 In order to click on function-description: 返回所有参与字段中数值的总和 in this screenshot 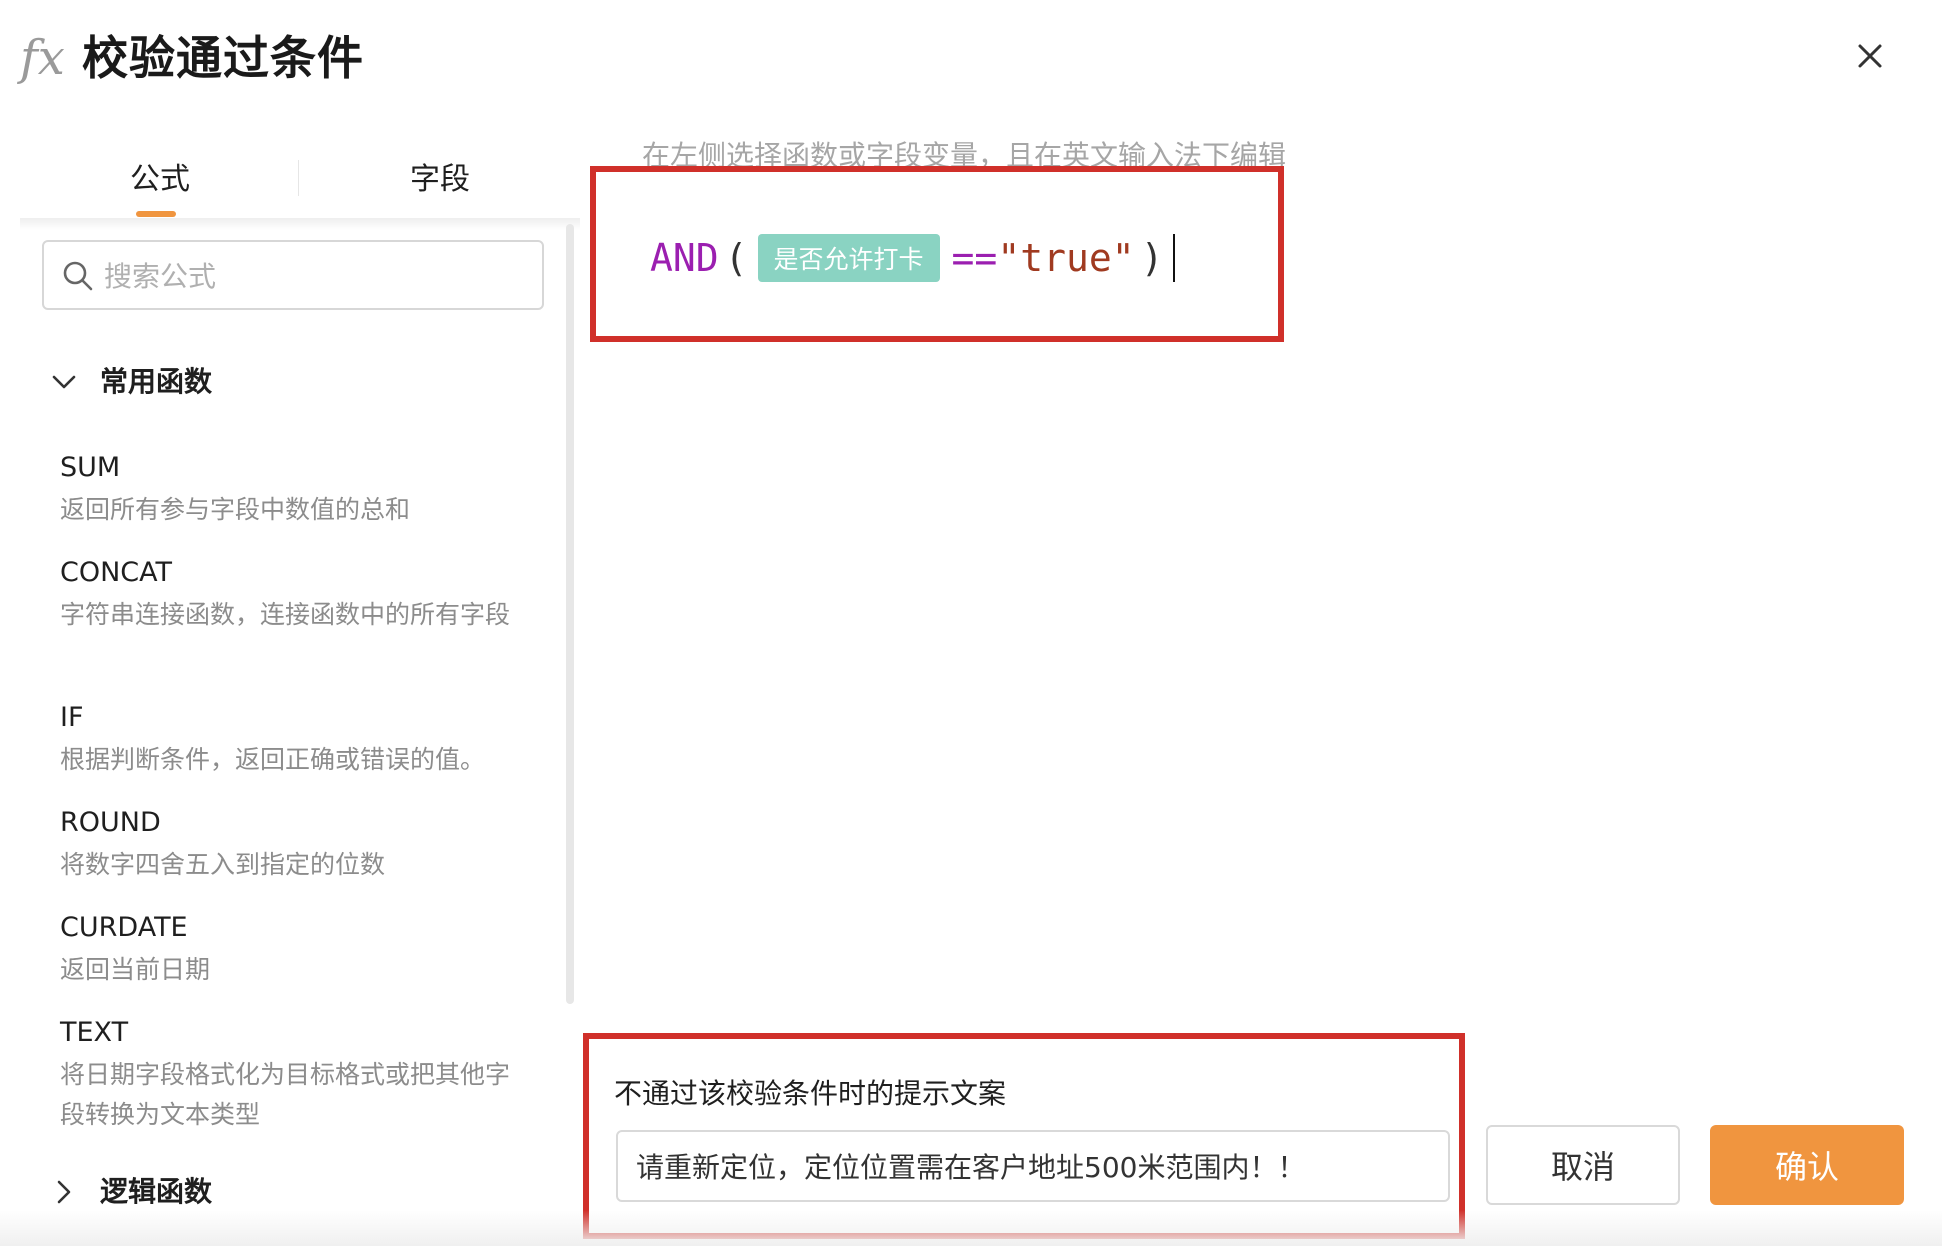, I will do `click(235, 509)`.